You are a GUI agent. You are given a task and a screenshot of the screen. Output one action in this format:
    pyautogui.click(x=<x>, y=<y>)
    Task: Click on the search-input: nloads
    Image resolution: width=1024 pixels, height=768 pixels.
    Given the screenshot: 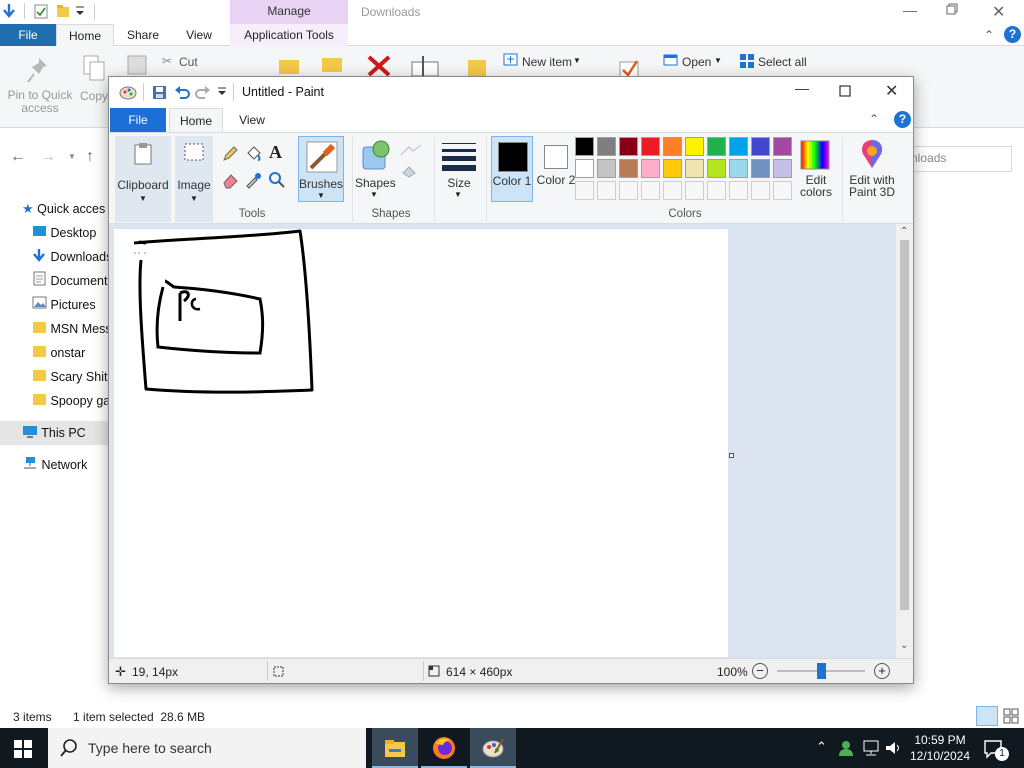 What is the action you would take?
    pyautogui.click(x=956, y=159)
    